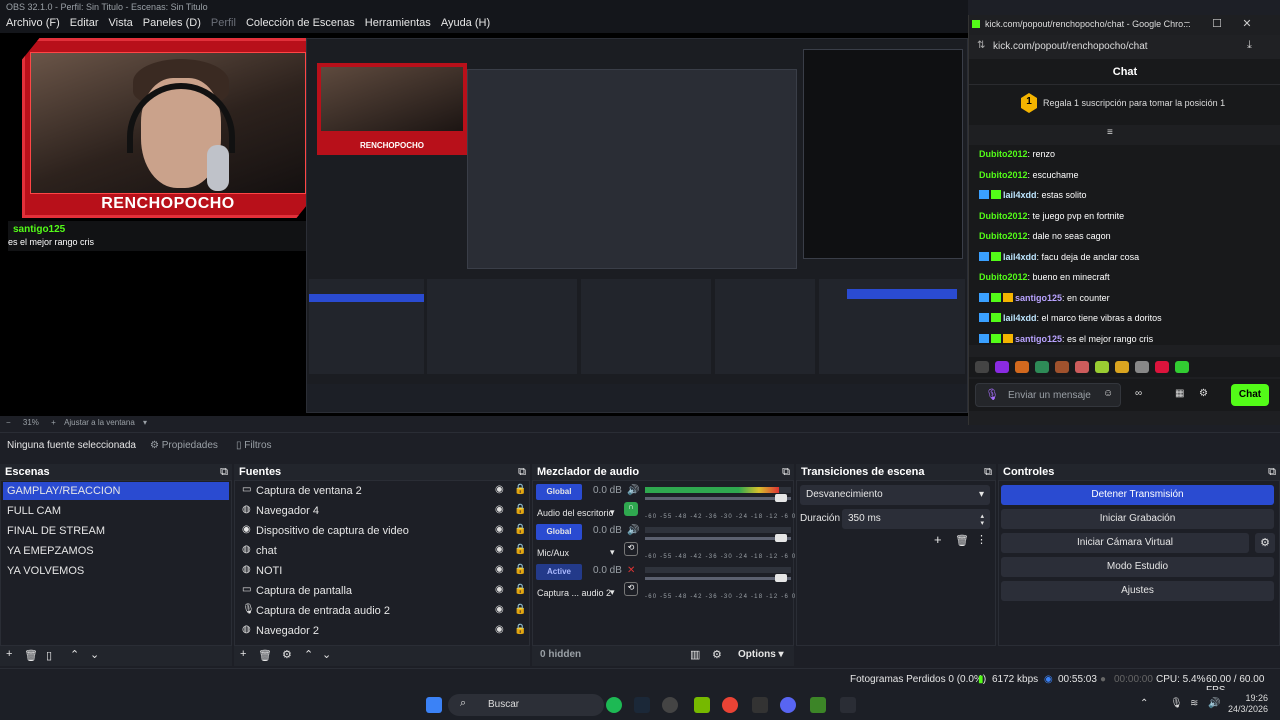  Describe the element at coordinates (962, 540) in the screenshot. I see `trash-icon: 🗑` at that location.